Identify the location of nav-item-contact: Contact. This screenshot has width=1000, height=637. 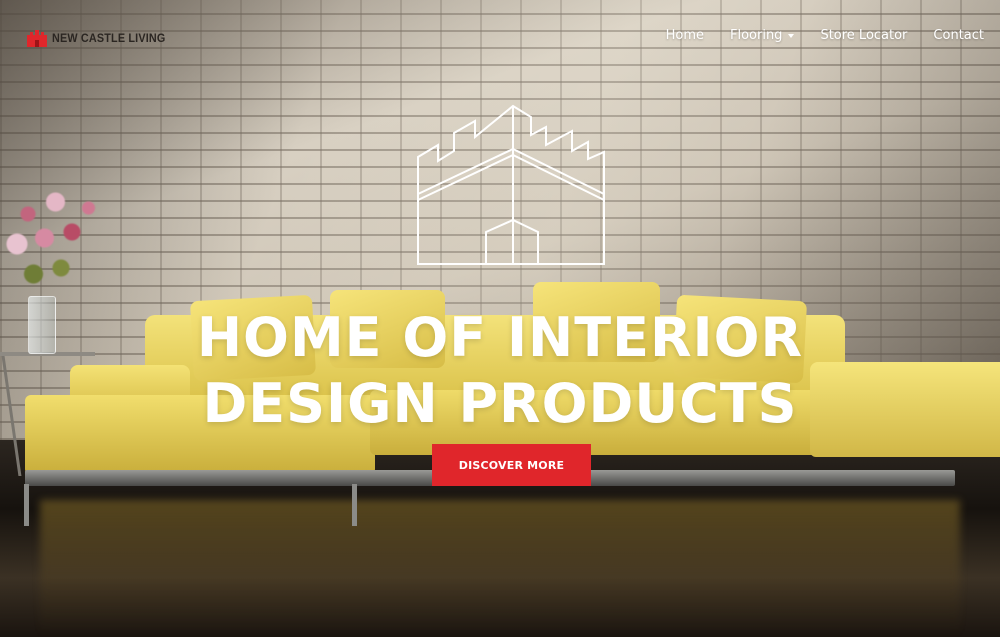
(958, 35).